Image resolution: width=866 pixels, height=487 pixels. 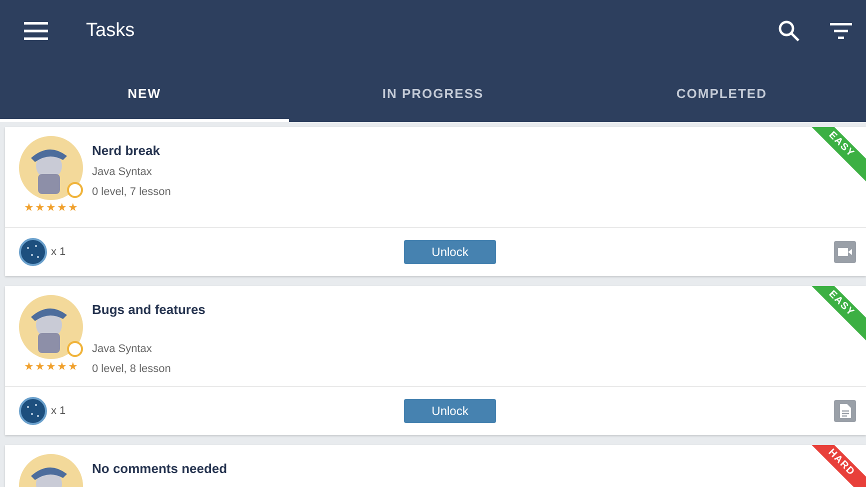 I want to click on tab: NEW, so click(x=144, y=92).